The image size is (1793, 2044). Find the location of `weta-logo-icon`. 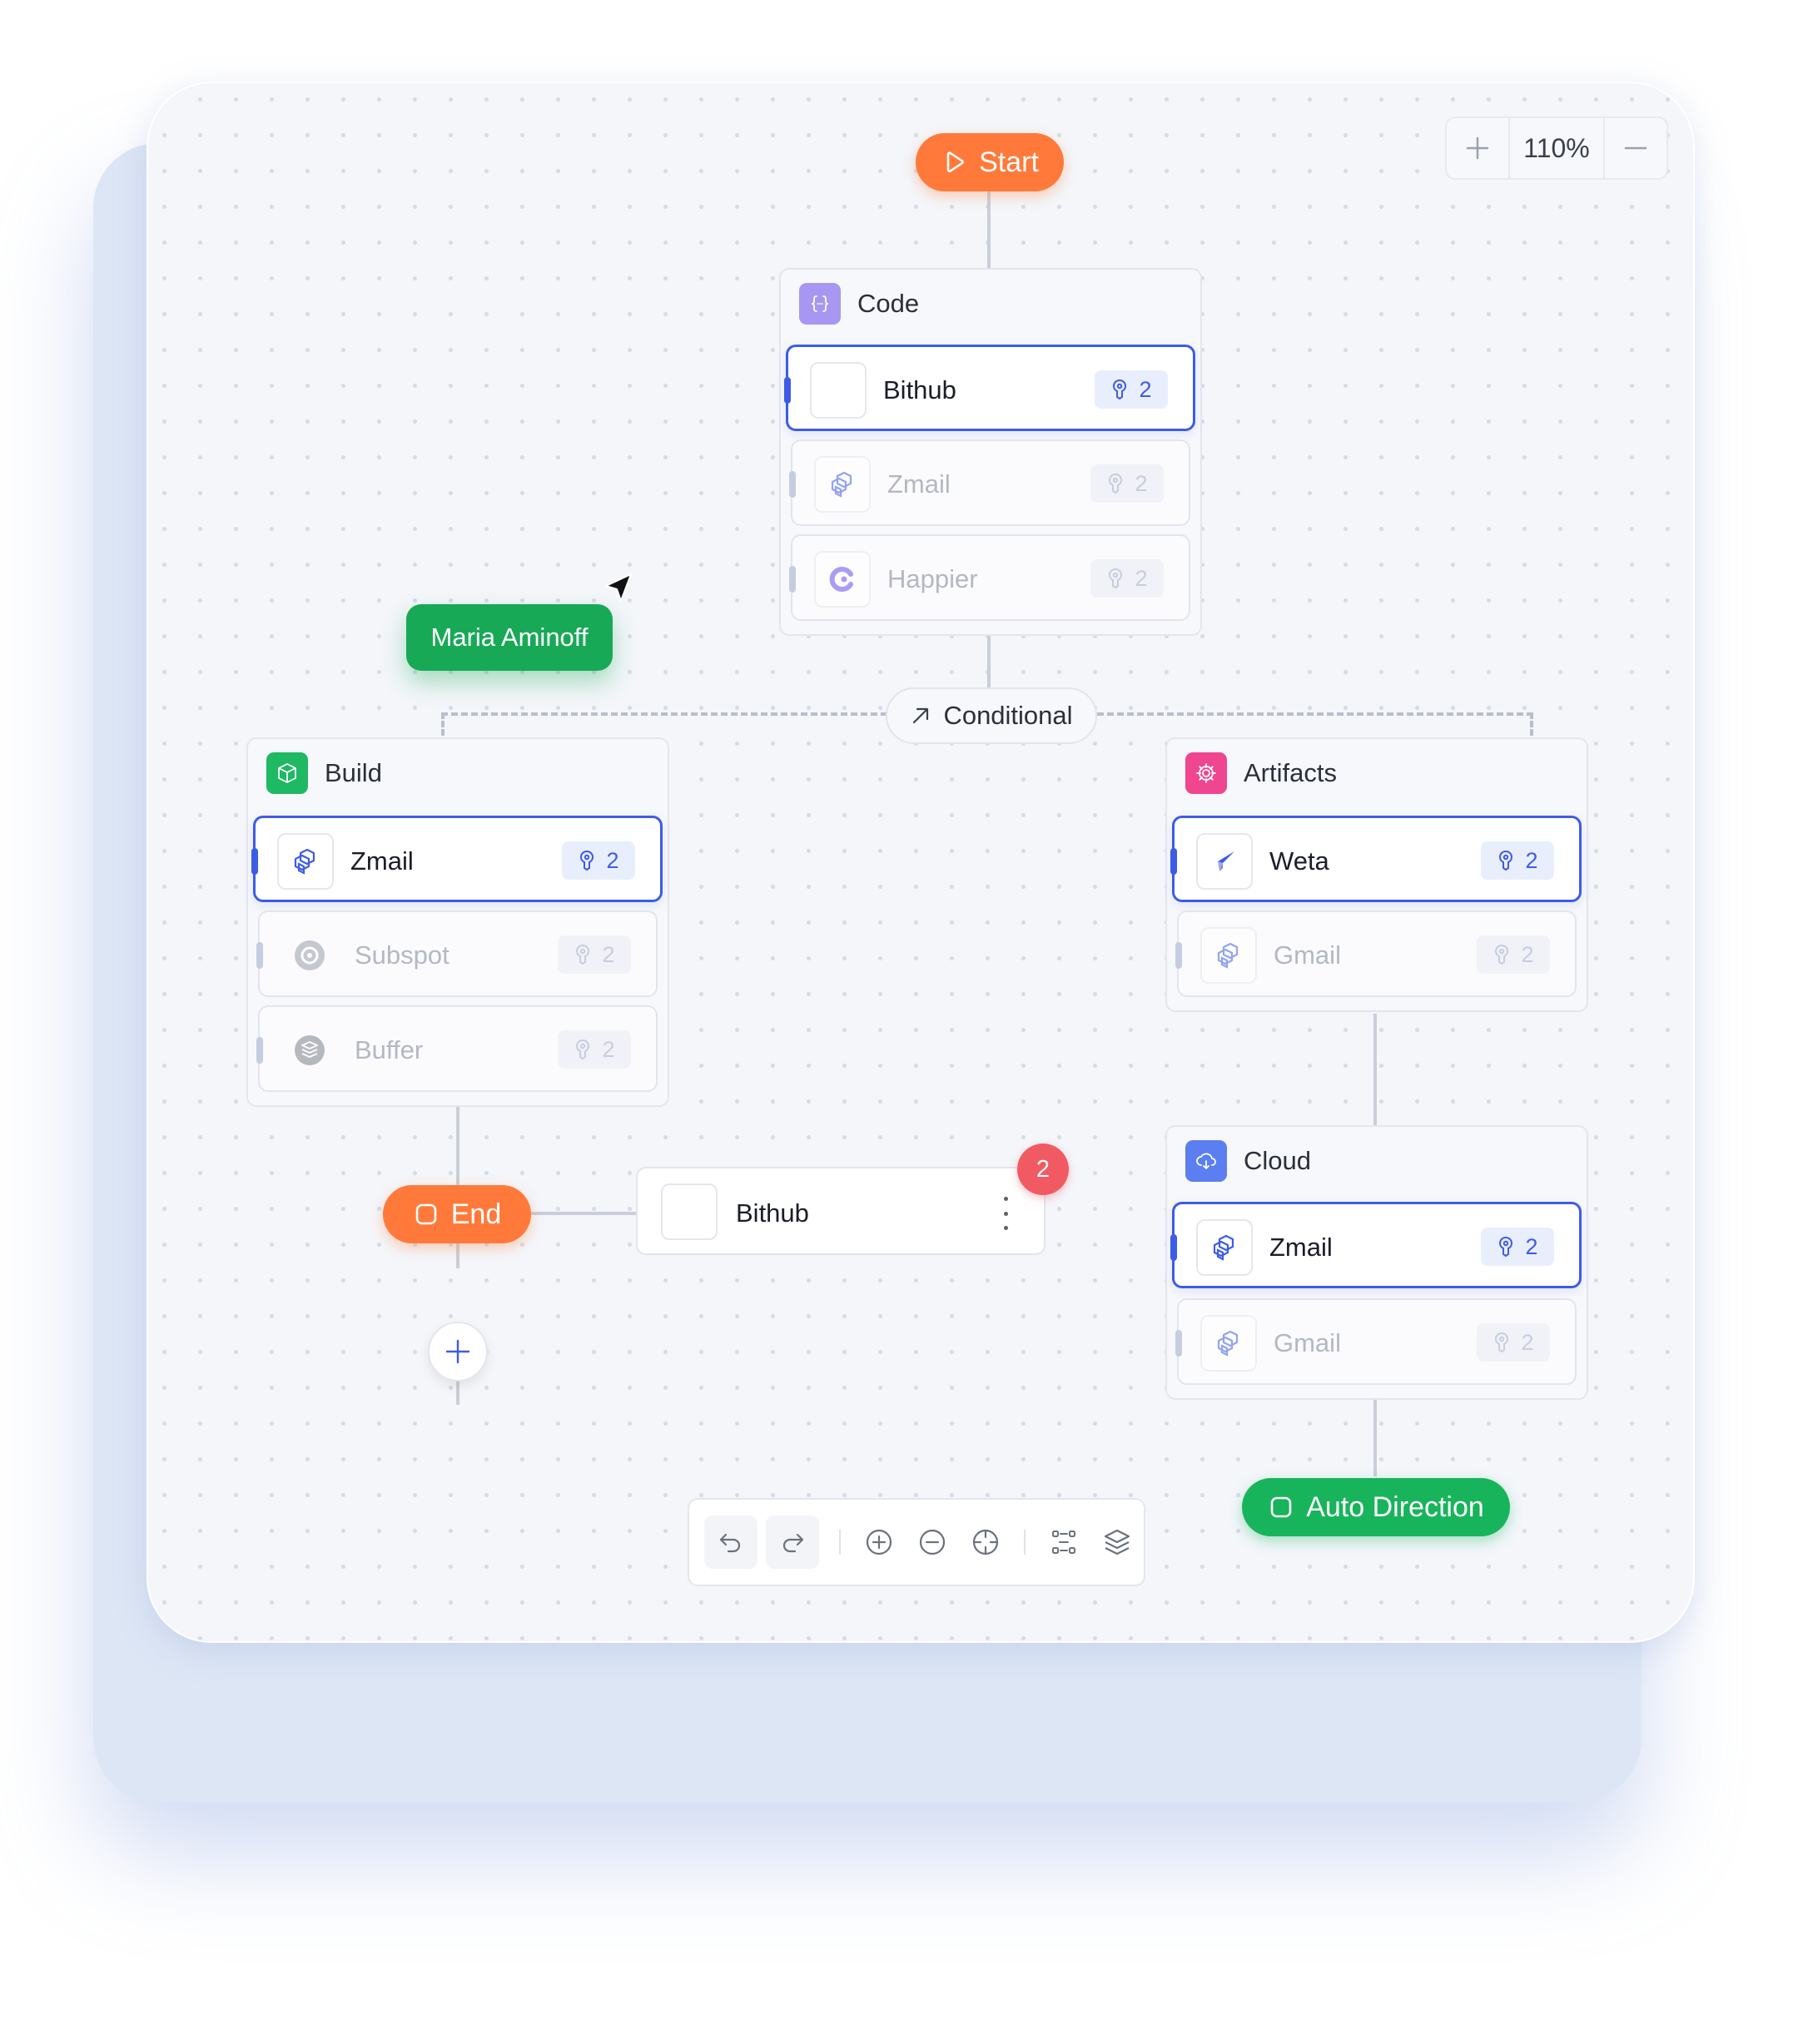

weta-logo-icon is located at coordinates (1224, 862).